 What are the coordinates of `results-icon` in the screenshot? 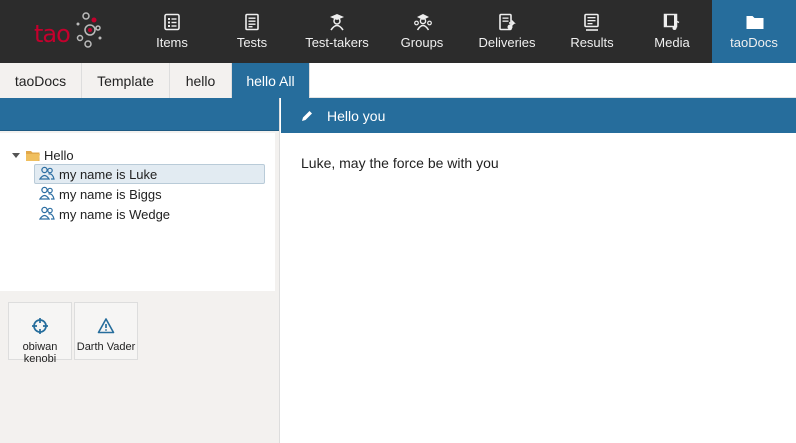 It's located at (592, 22).